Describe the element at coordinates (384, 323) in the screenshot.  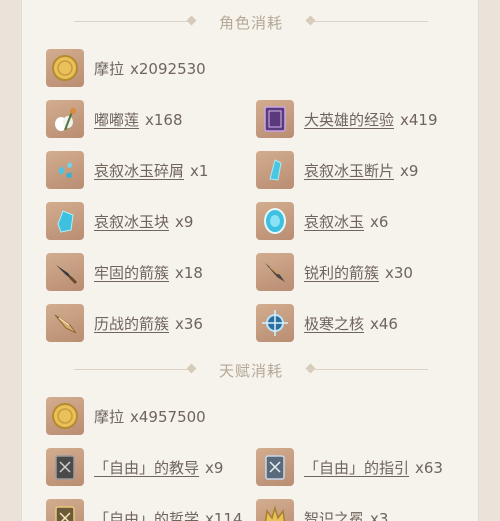
I see `material-count: x46` at that location.